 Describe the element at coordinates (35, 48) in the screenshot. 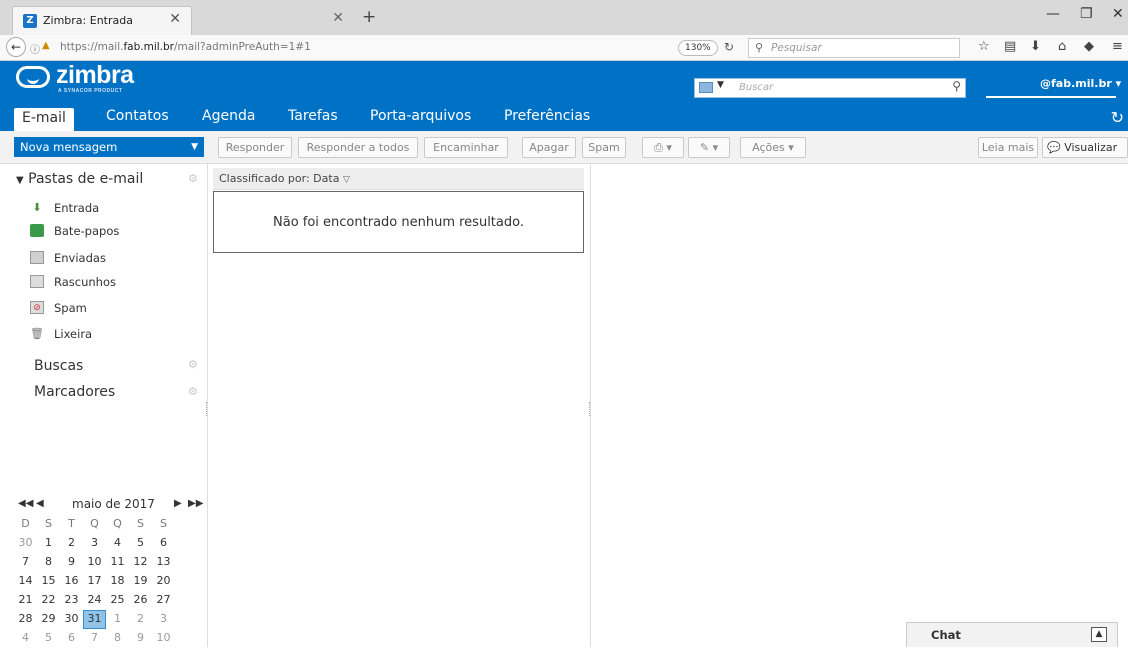

I see `info-icon: ⓘ` at that location.